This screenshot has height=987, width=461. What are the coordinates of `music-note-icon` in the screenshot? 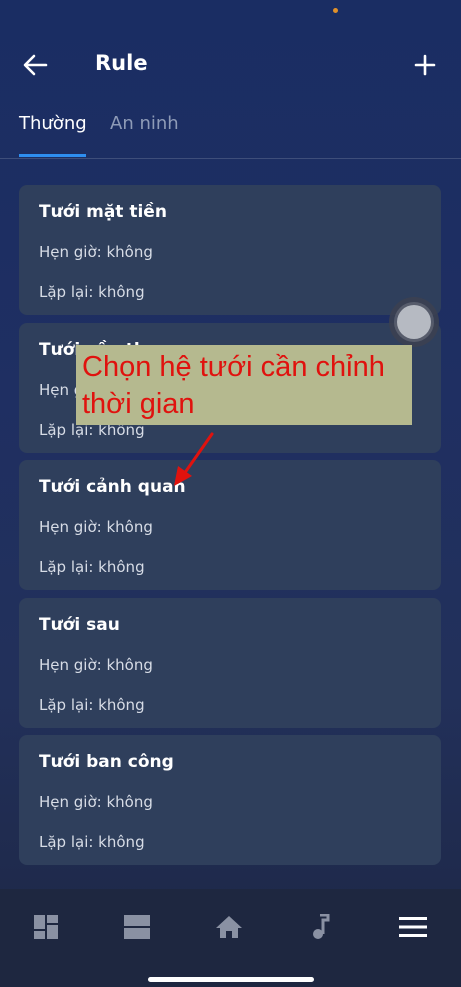 It's located at (321, 926).